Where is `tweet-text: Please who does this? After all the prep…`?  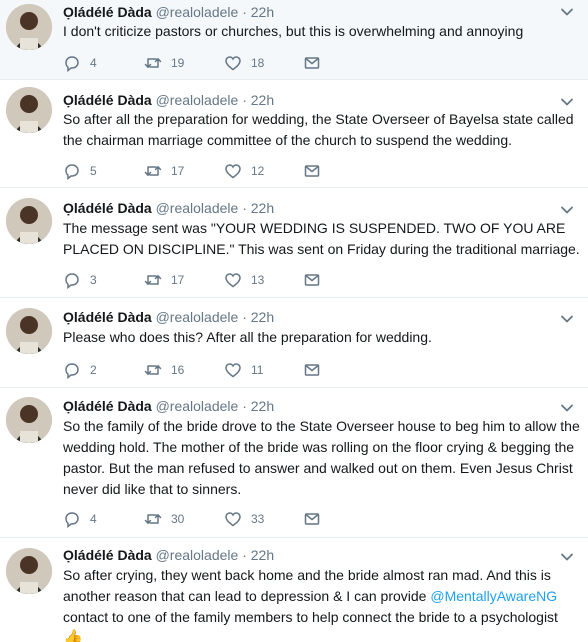 tweet-text: Please who does this? After all the prep… is located at coordinates (247, 337).